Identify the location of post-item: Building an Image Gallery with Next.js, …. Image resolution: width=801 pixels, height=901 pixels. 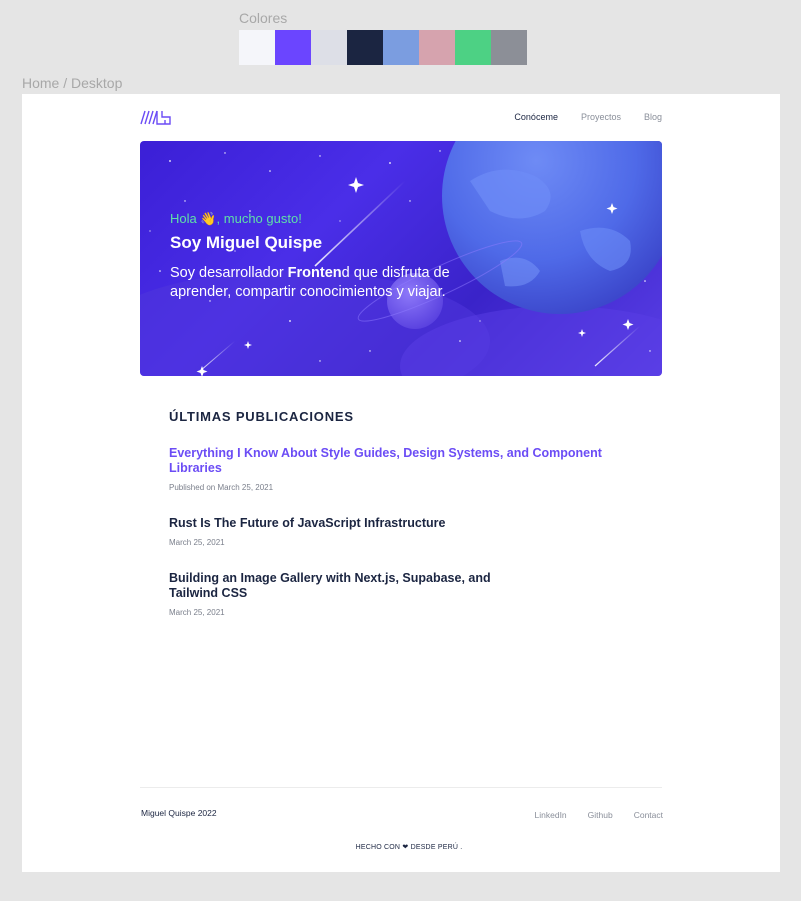
(339, 594).